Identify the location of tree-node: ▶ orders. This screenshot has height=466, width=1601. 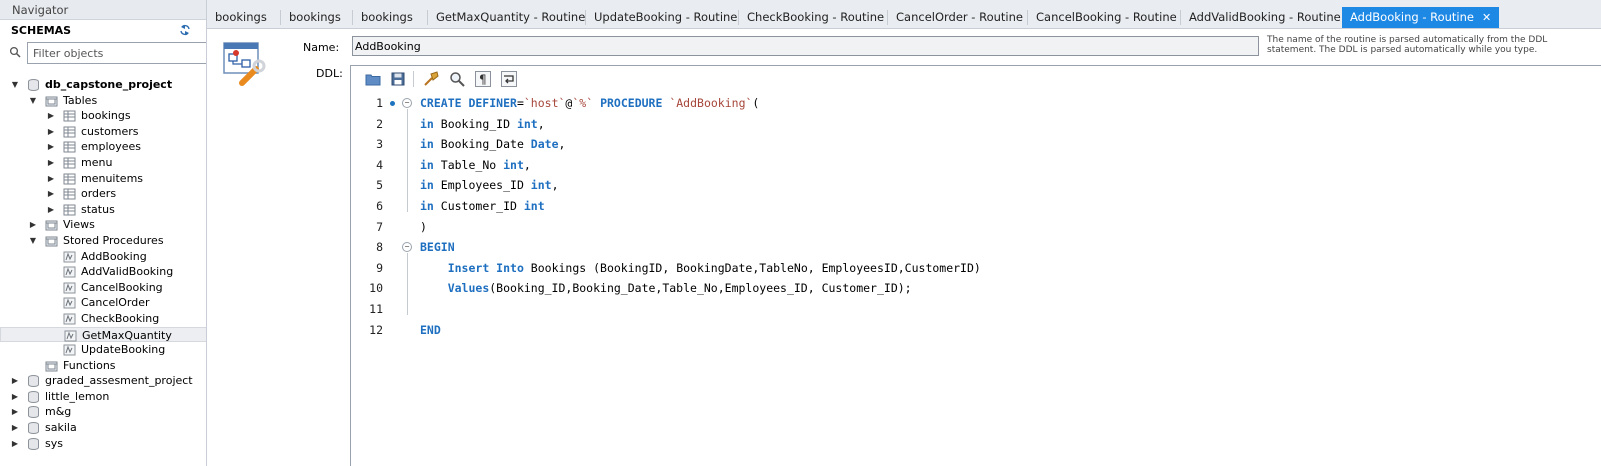
(103, 194).